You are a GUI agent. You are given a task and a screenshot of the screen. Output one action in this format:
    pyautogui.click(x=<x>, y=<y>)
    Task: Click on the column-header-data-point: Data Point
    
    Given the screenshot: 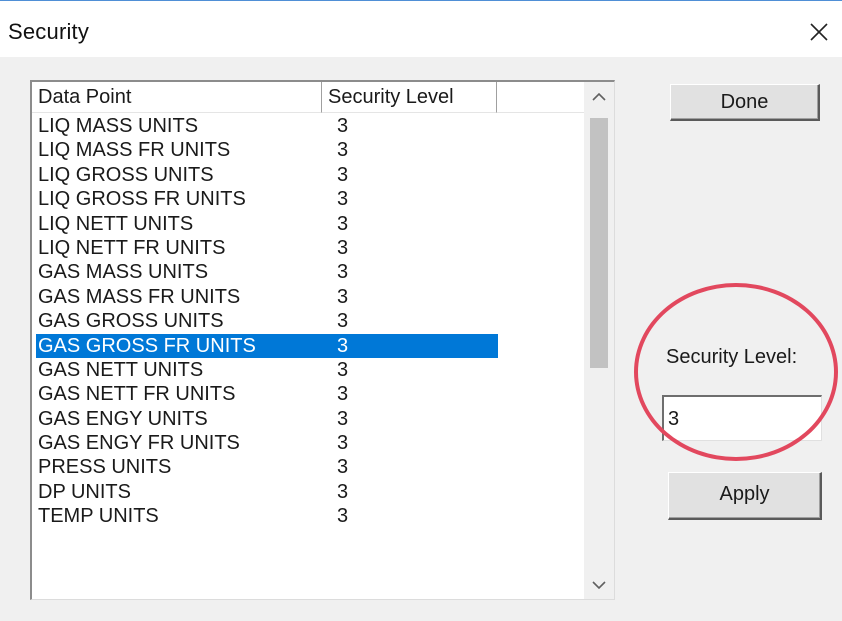 What is the action you would take?
    pyautogui.click(x=177, y=97)
    